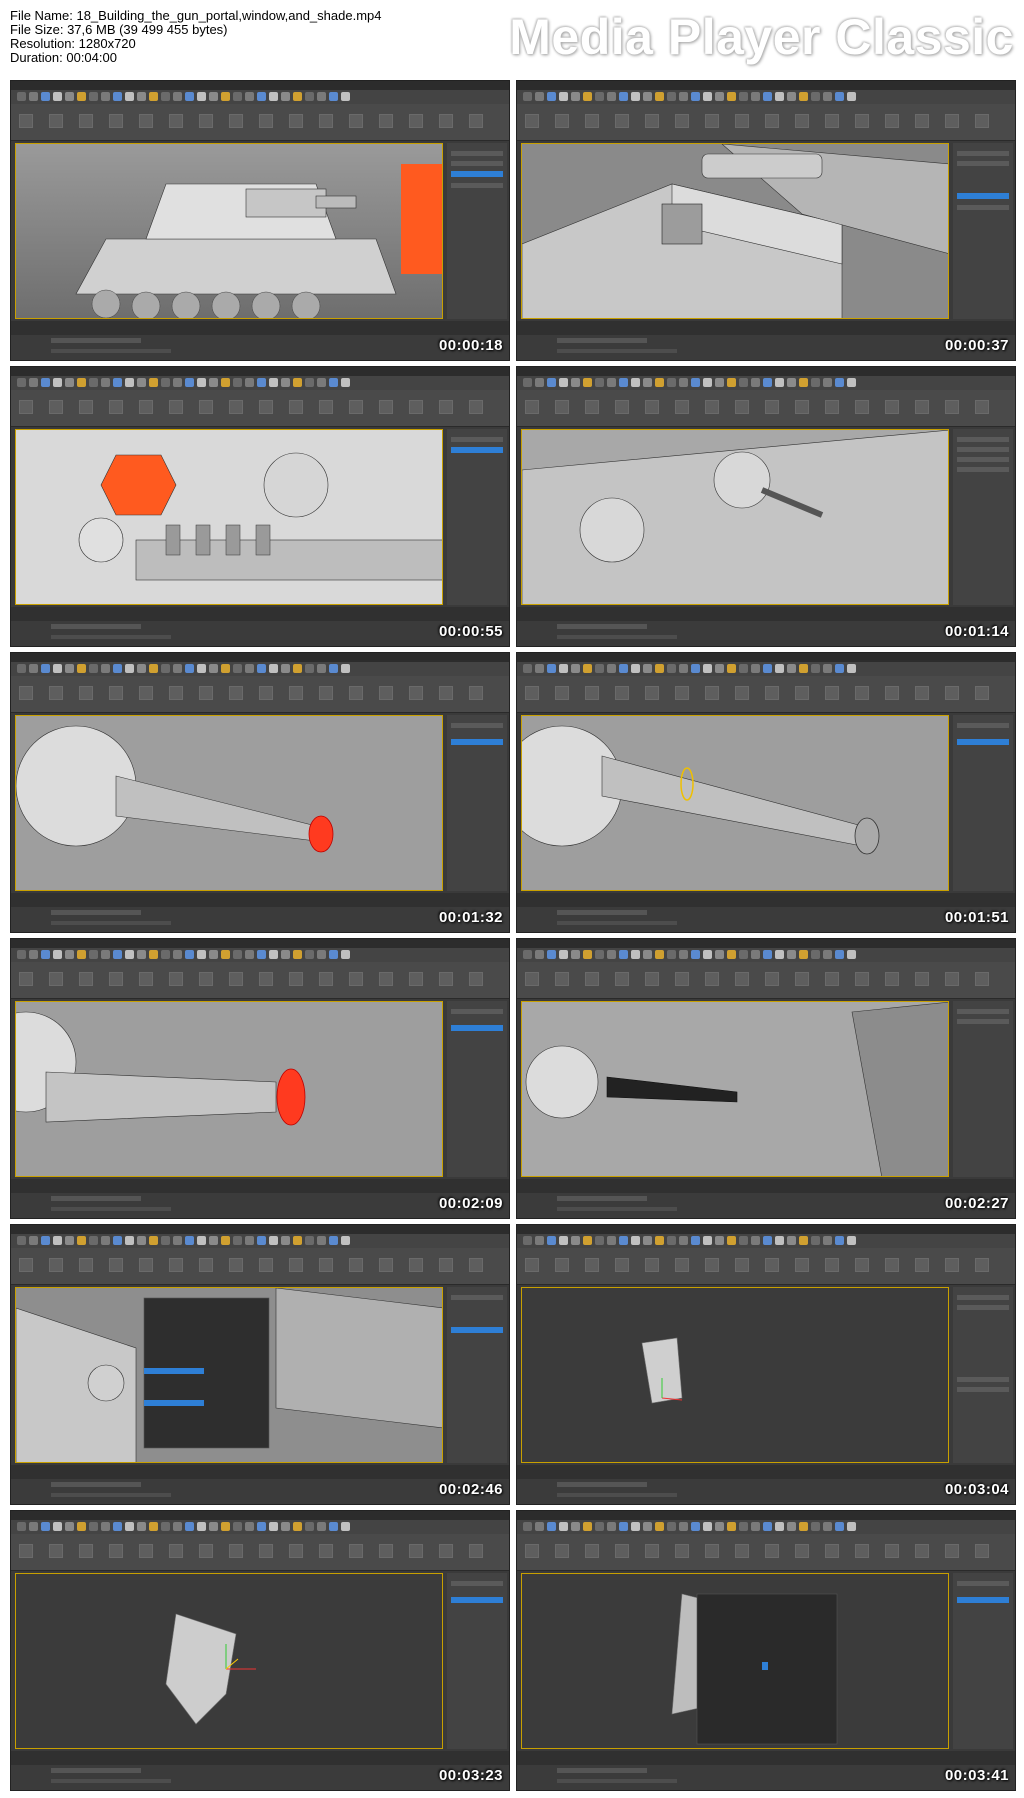 This screenshot has width=1024, height=1798. What do you see at coordinates (766, 220) in the screenshot?
I see `thumbnail-2: 00:00:37` at bounding box center [766, 220].